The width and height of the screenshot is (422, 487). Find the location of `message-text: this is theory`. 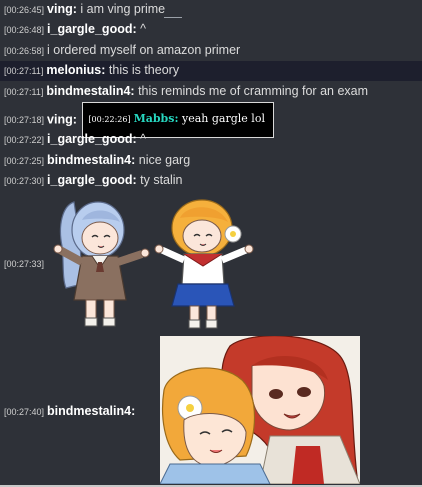

message-text: this is theory is located at coordinates (144, 70).